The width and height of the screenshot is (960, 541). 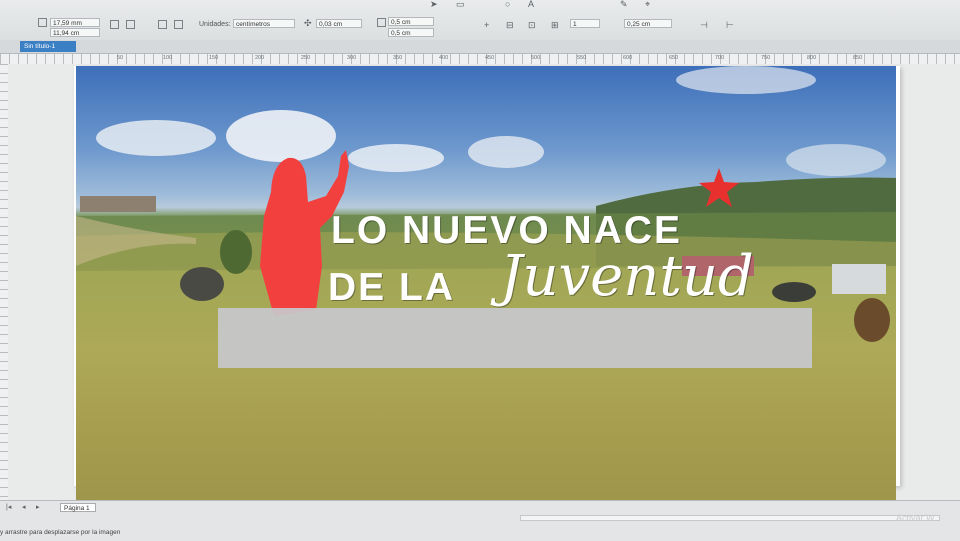 I want to click on wrap-icon: ⊣, so click(x=704, y=25).